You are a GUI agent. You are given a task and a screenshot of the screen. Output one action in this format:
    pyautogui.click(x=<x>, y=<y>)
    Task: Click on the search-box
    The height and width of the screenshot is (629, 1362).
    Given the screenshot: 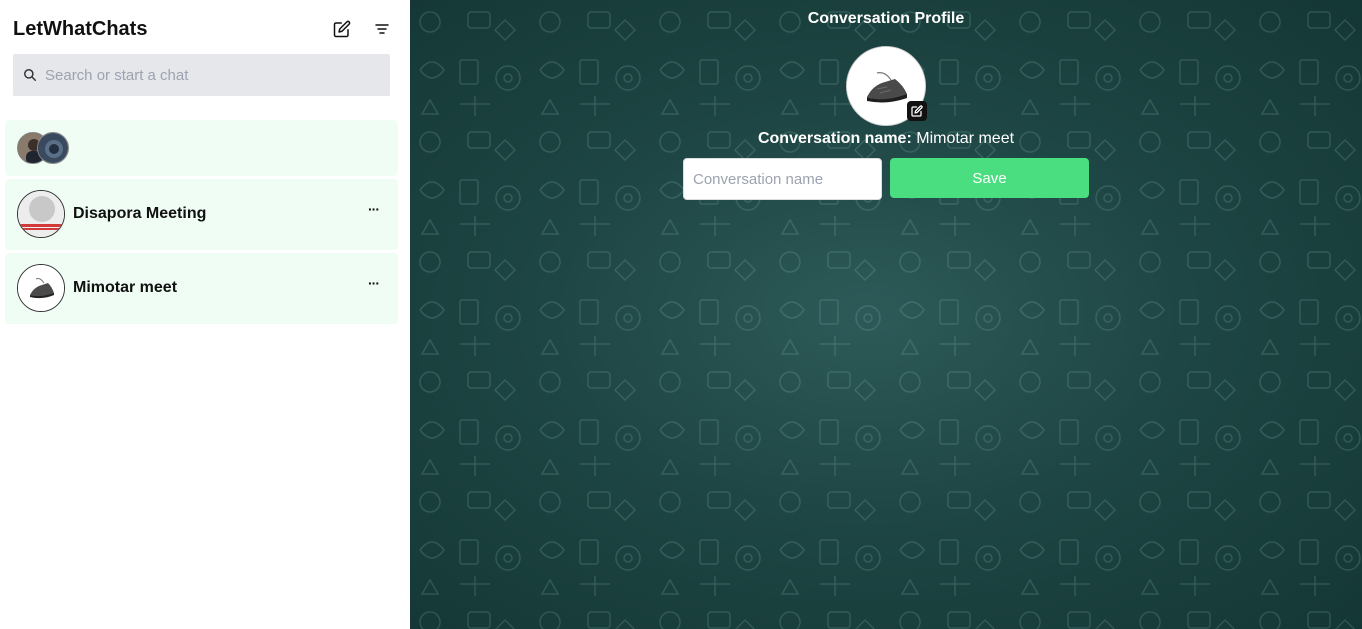 What is the action you would take?
    pyautogui.click(x=201, y=75)
    